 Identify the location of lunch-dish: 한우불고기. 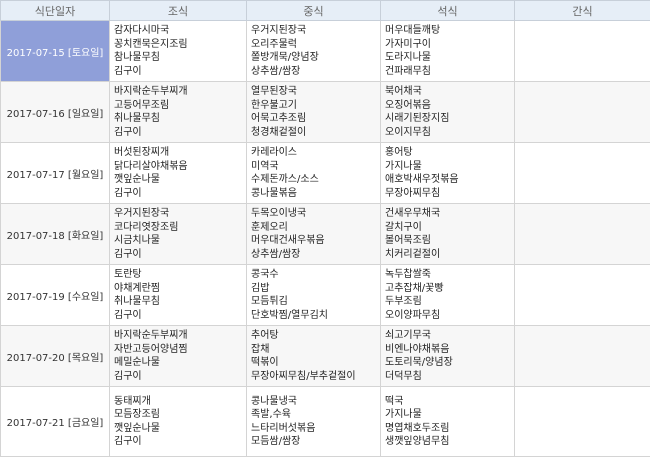
(315, 106).